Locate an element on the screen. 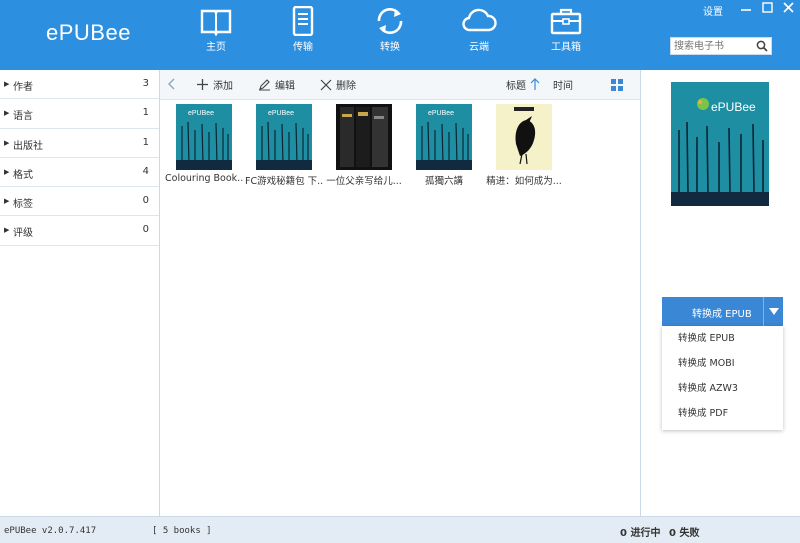 The width and height of the screenshot is (800, 543). device-transfer-icon is located at coordinates (303, 21).